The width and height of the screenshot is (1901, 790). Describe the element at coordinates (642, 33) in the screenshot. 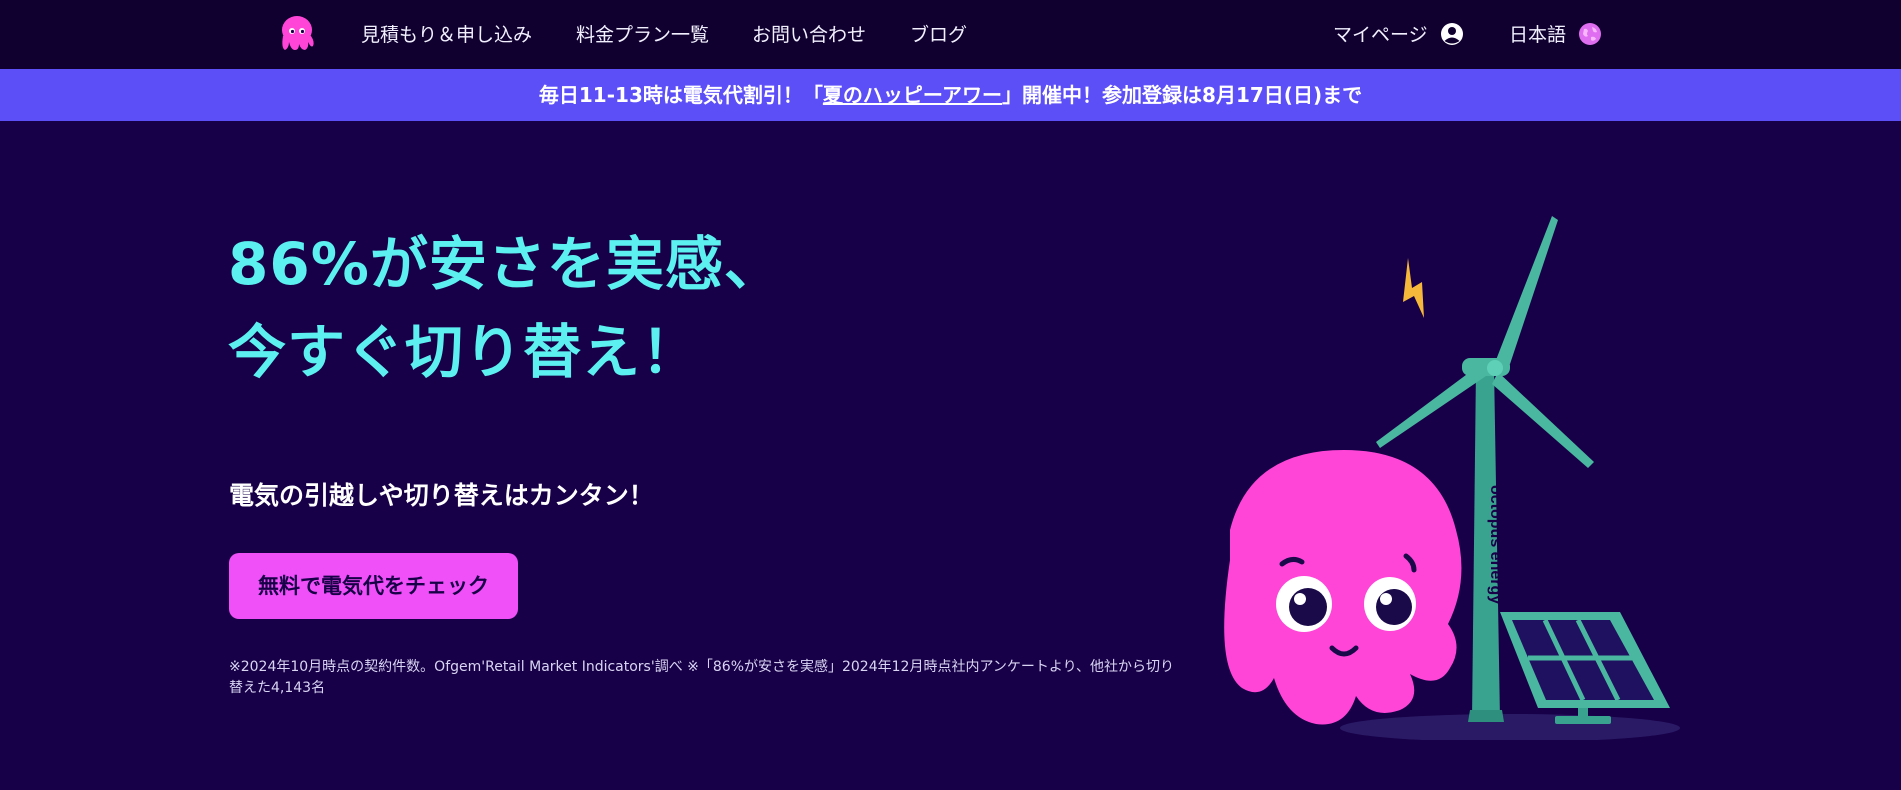

I see `nav-link-plans: 料金プラン一覧` at that location.